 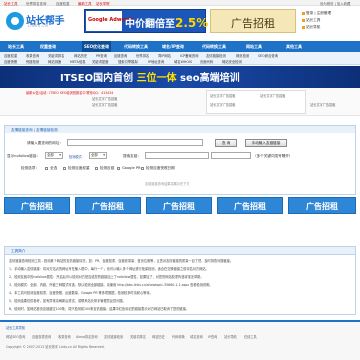 I want to click on subnav-link: 反链查询, so click(x=120, y=55).